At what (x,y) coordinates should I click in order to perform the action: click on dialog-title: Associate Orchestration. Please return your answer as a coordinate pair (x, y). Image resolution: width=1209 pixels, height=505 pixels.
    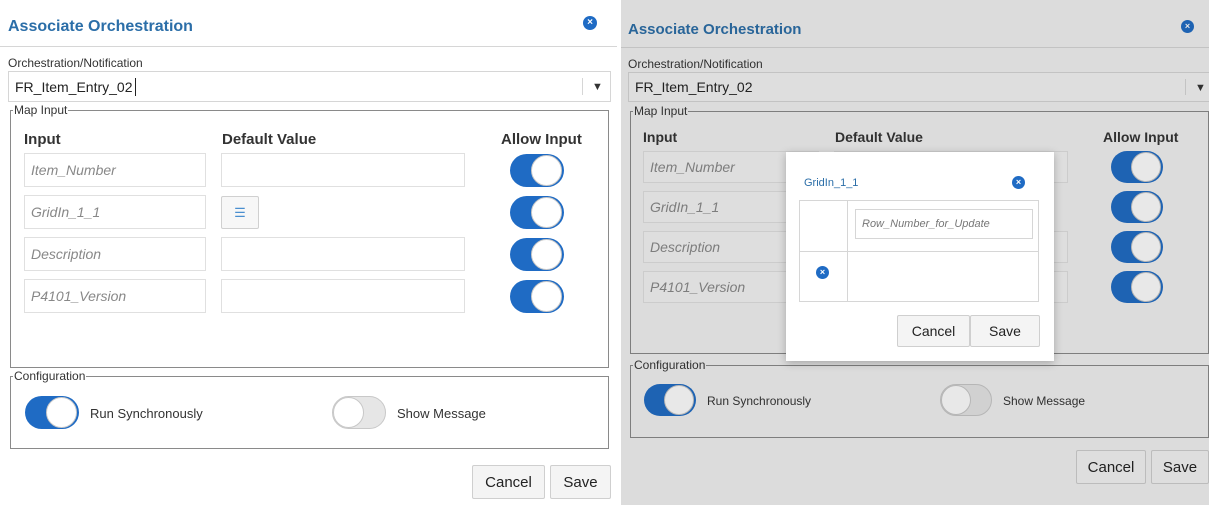
    Looking at the image, I should click on (100, 26).